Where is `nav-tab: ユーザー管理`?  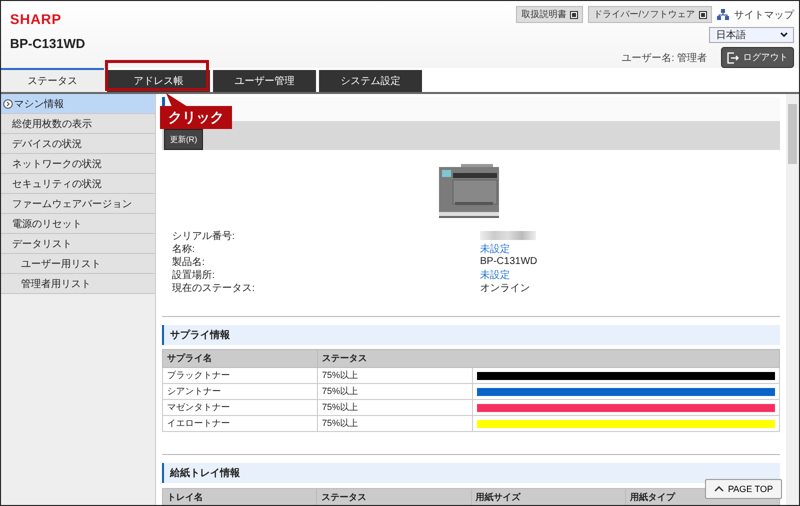 nav-tab: ユーザー管理 is located at coordinates (264, 81).